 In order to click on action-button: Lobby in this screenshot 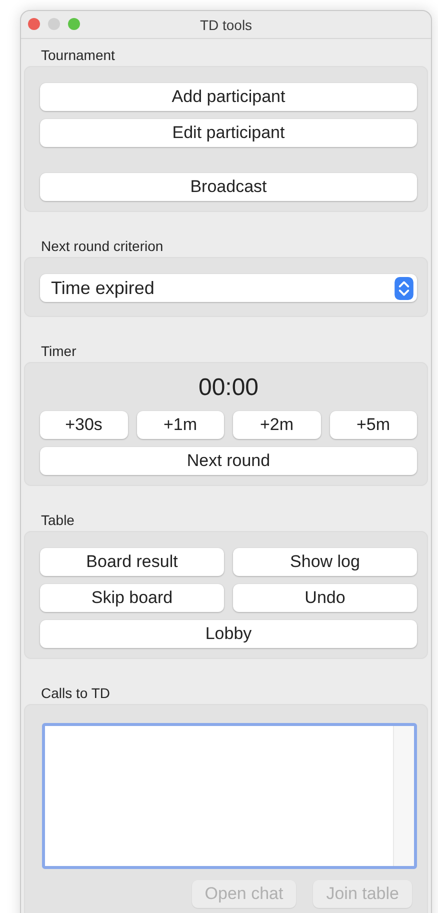, I will do `click(228, 634)`.